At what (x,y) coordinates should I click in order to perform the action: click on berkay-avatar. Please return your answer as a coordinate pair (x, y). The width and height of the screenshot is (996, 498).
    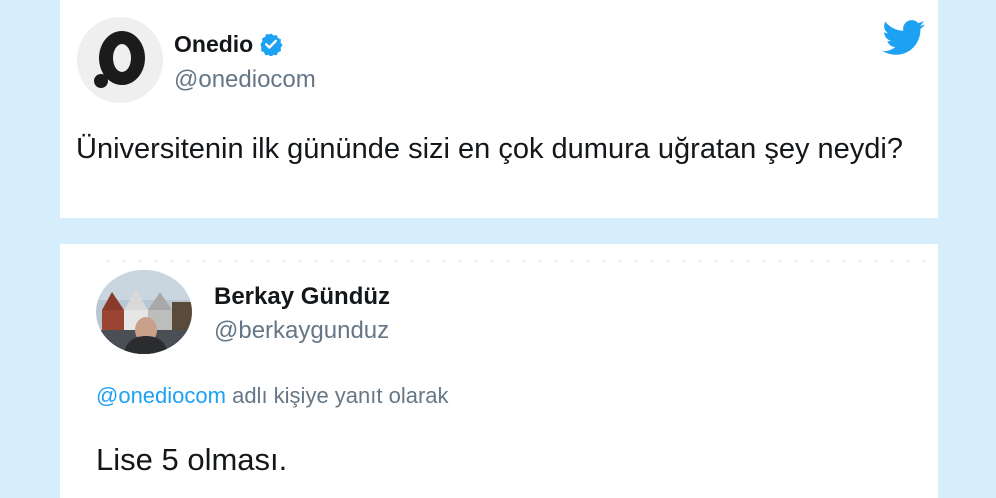
    Looking at the image, I should click on (144, 312).